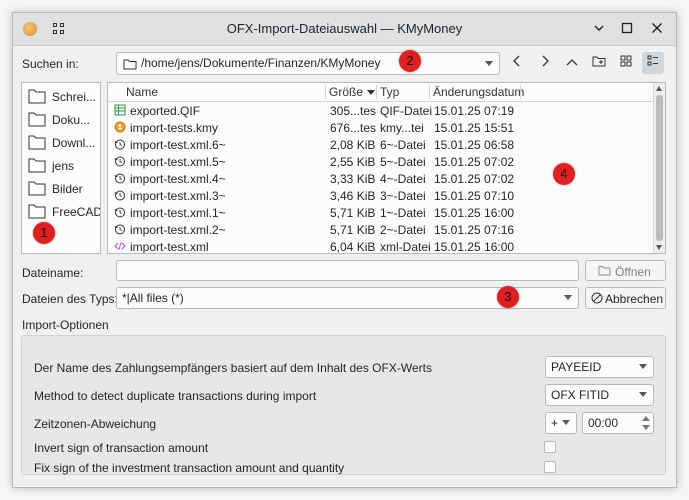 This screenshot has height=500, width=689. What do you see at coordinates (178, 230) in the screenshot?
I see `file-name: import-test.xml.2~` at bounding box center [178, 230].